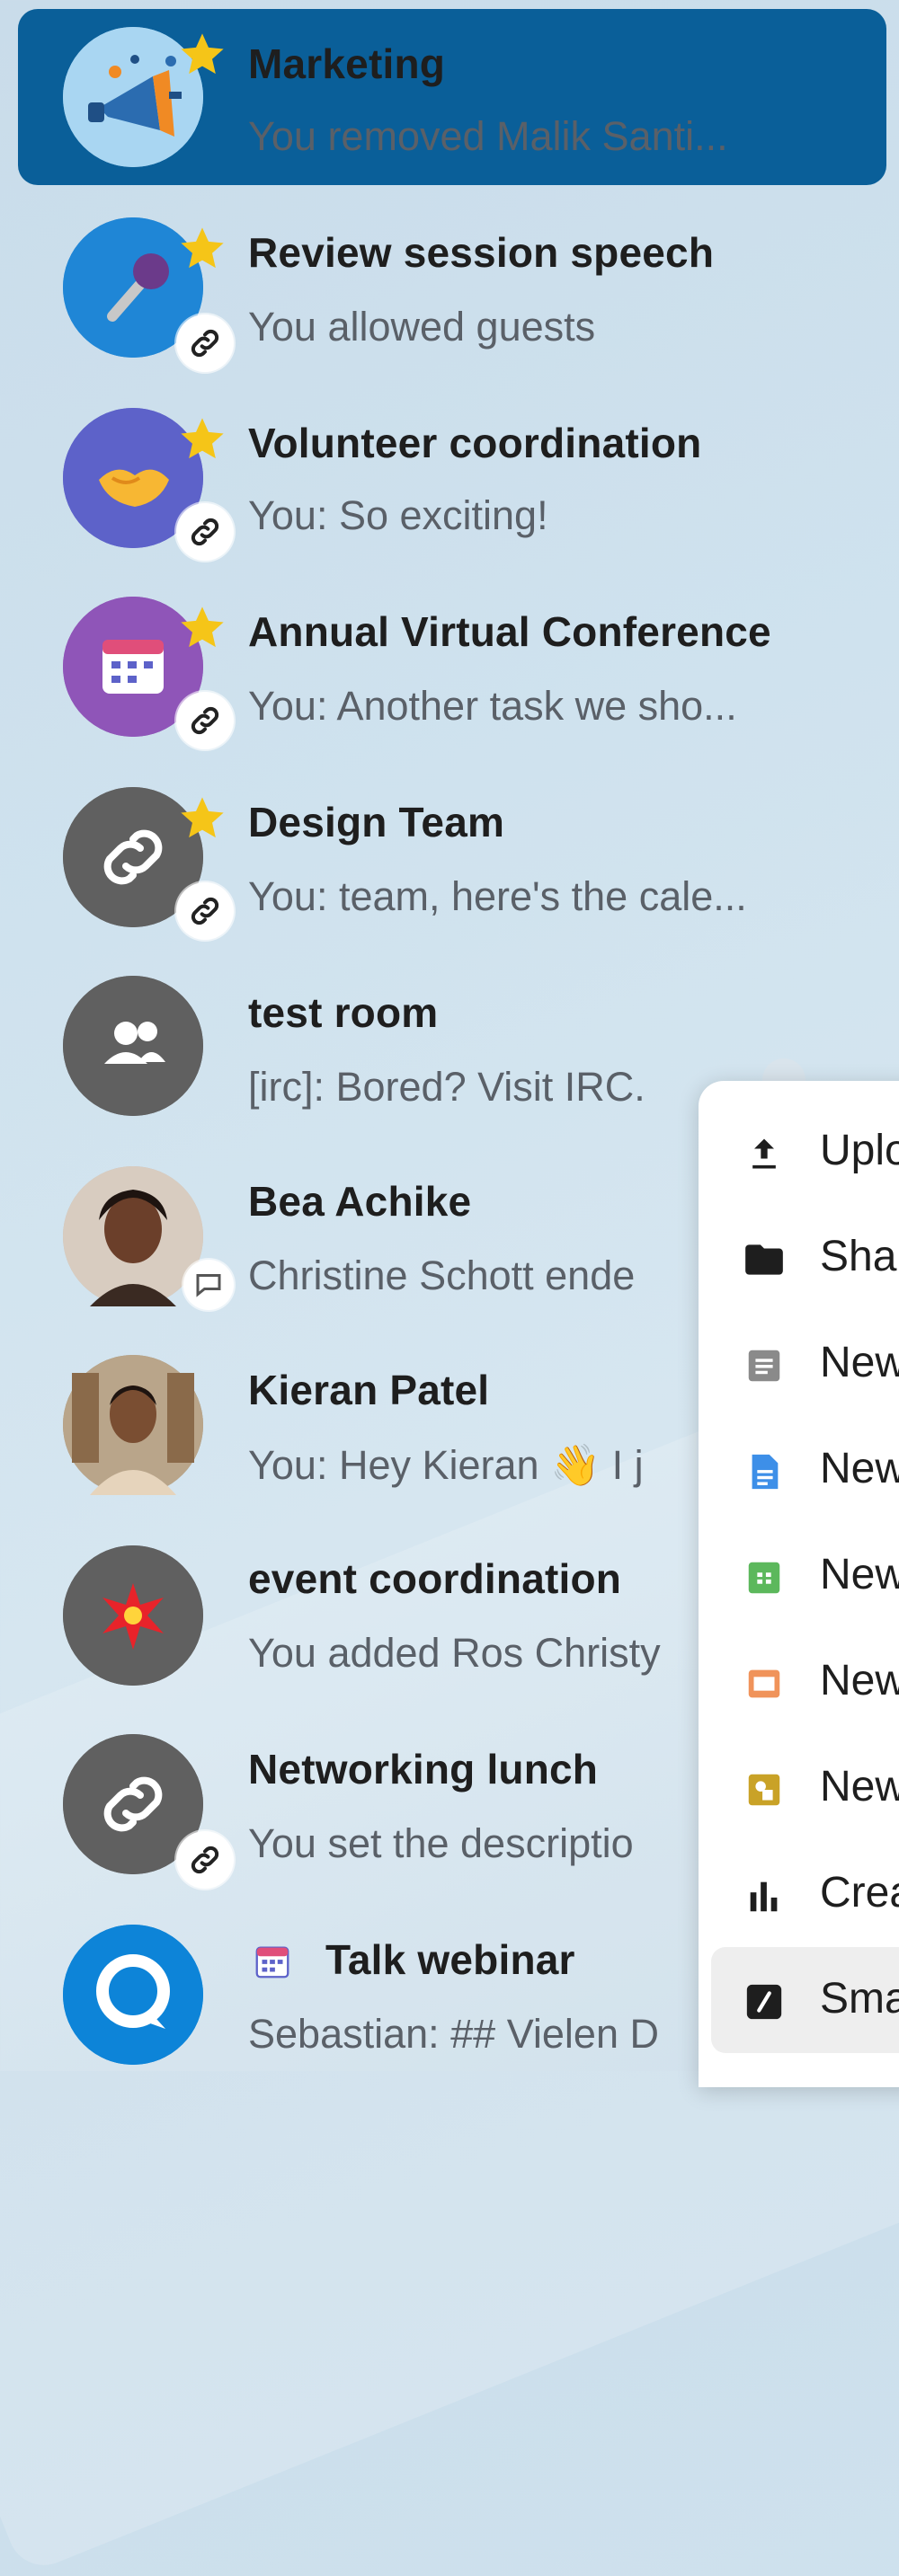 This screenshot has width=899, height=2576. What do you see at coordinates (799, 1576) in the screenshot?
I see `menu-item-new-spreadsheet: New` at bounding box center [799, 1576].